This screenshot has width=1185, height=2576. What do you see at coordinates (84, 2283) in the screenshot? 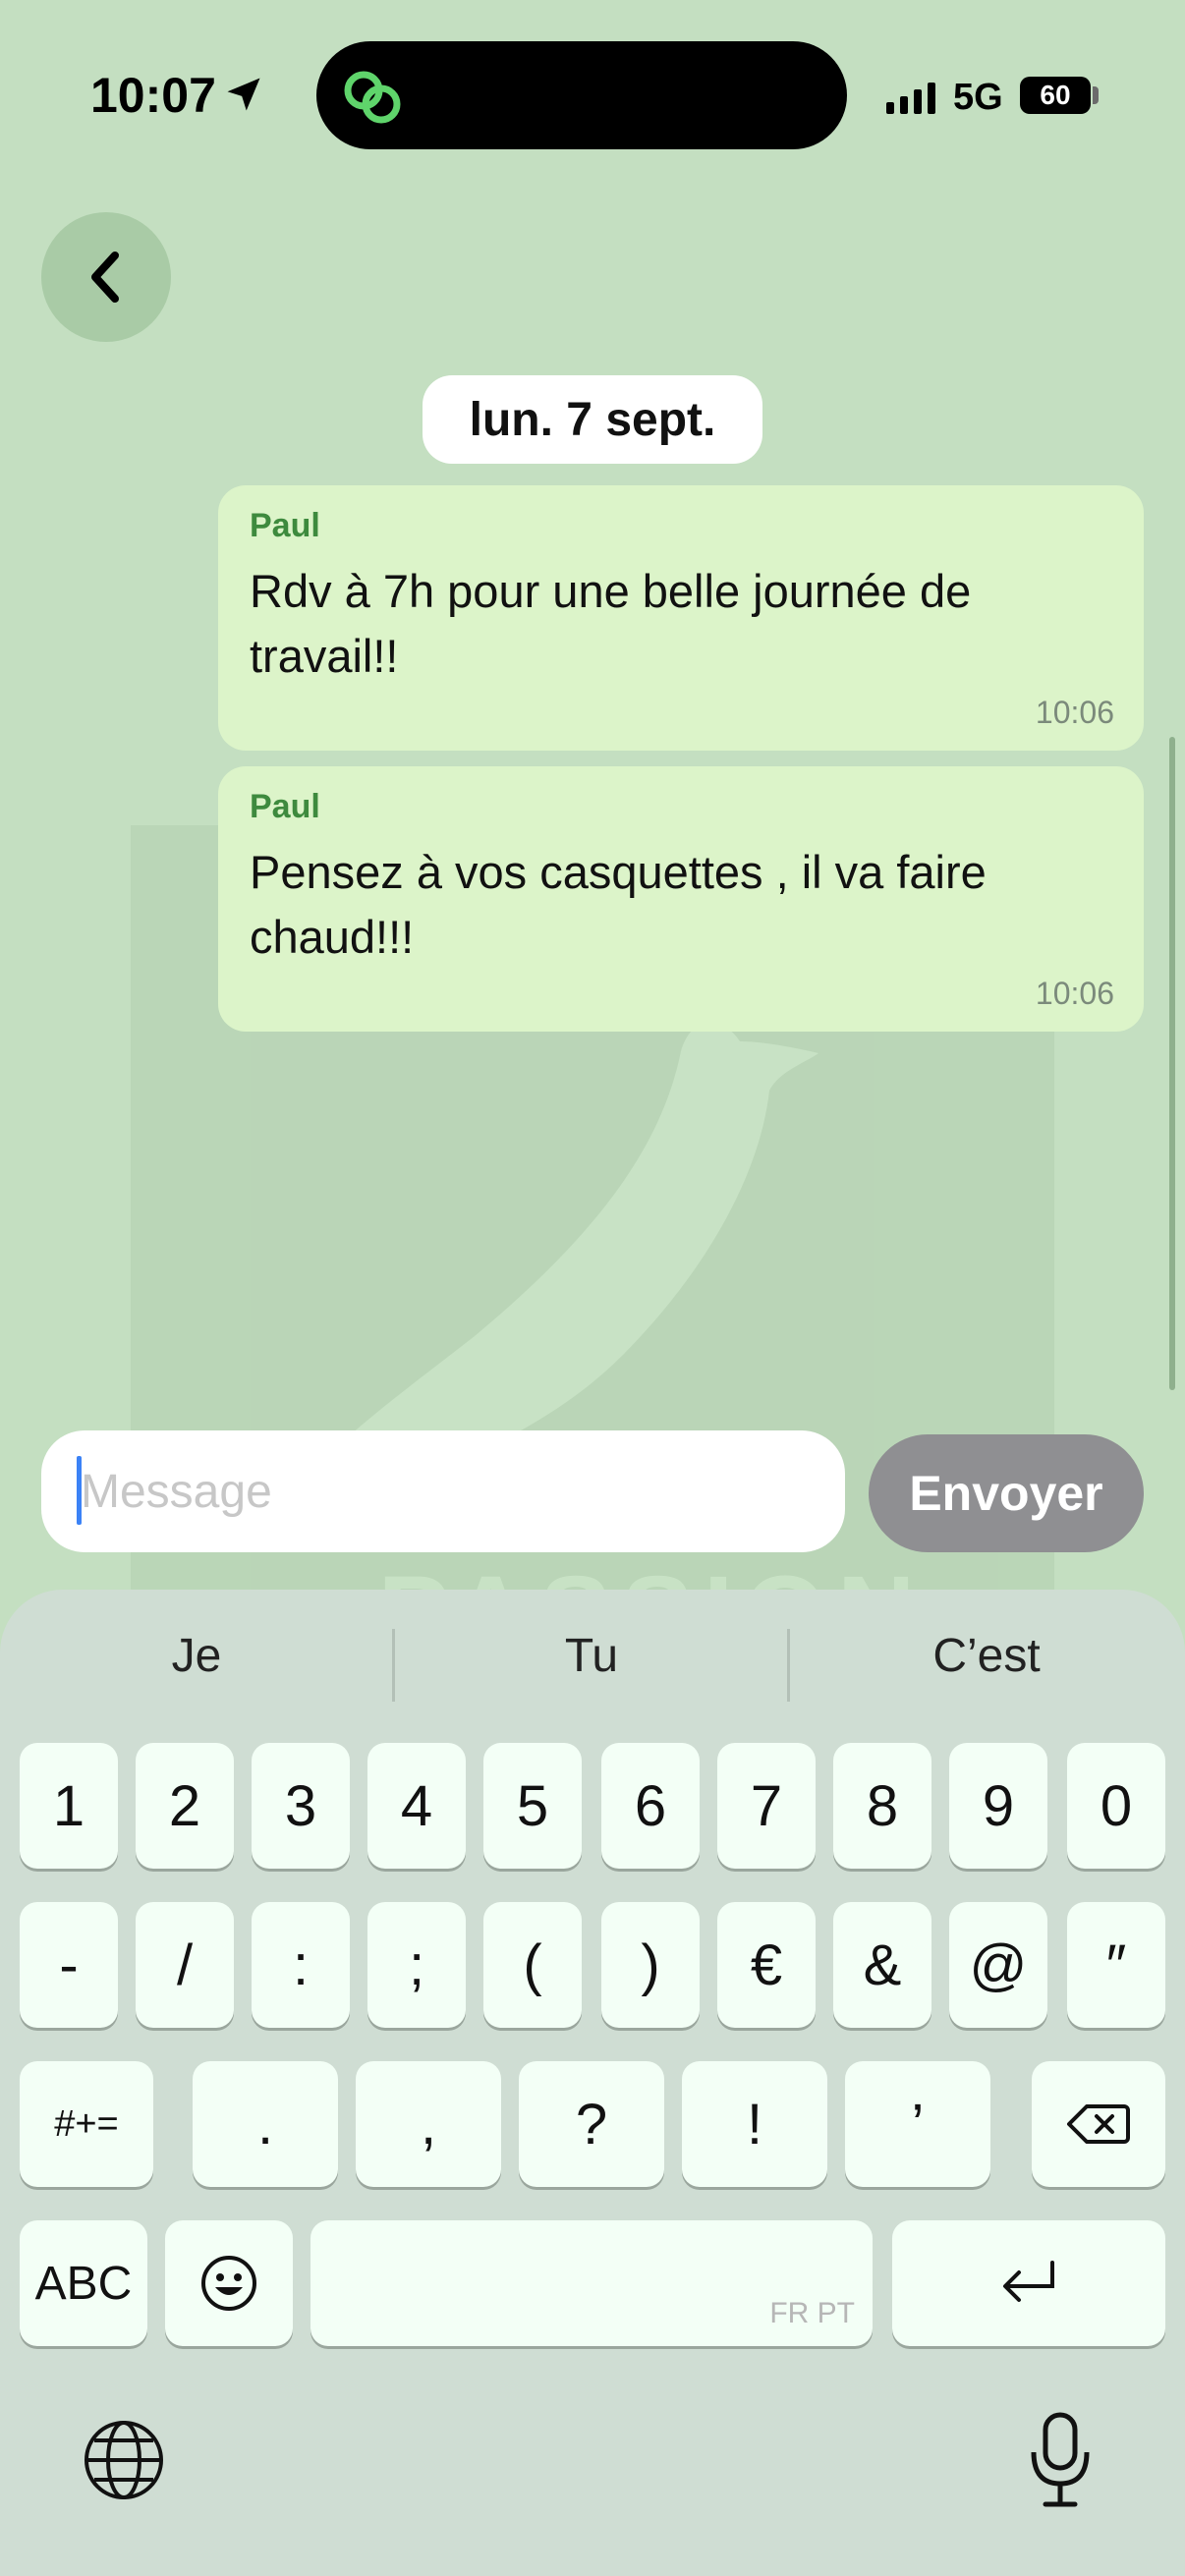
I see `abc-key: ABC` at bounding box center [84, 2283].